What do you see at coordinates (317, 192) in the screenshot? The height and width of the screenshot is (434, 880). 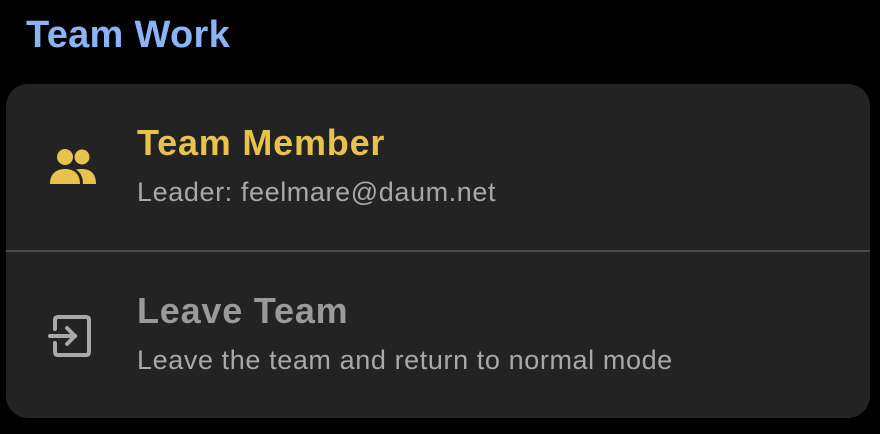 I see `team-leader-text: Leader: feelmare@daum.net` at bounding box center [317, 192].